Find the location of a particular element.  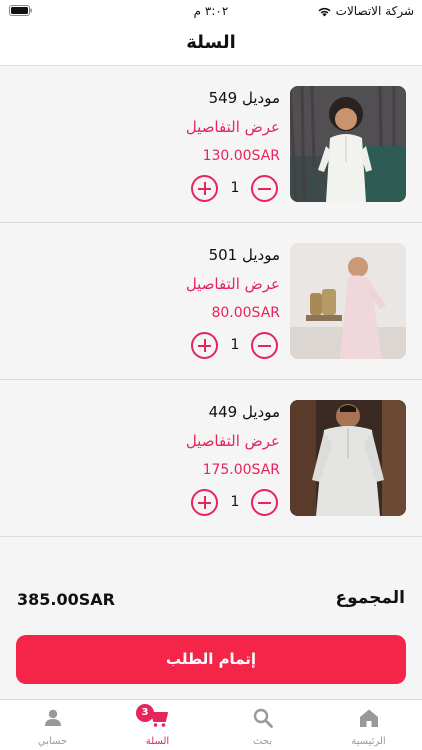

page-title: السلة is located at coordinates (211, 42).